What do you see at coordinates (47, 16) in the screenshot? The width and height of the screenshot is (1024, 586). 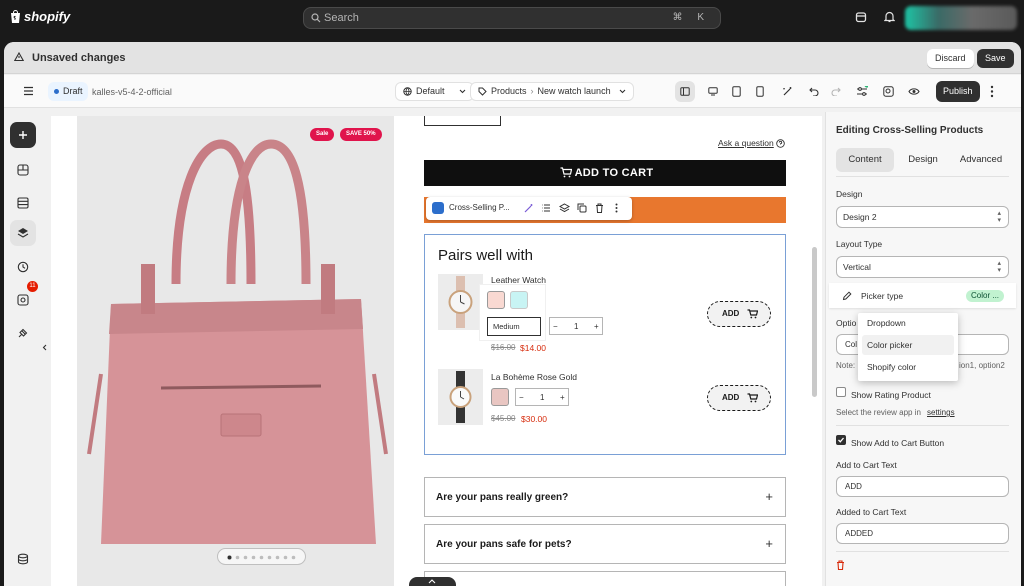 I see `shopify-logo-text: shopify` at bounding box center [47, 16].